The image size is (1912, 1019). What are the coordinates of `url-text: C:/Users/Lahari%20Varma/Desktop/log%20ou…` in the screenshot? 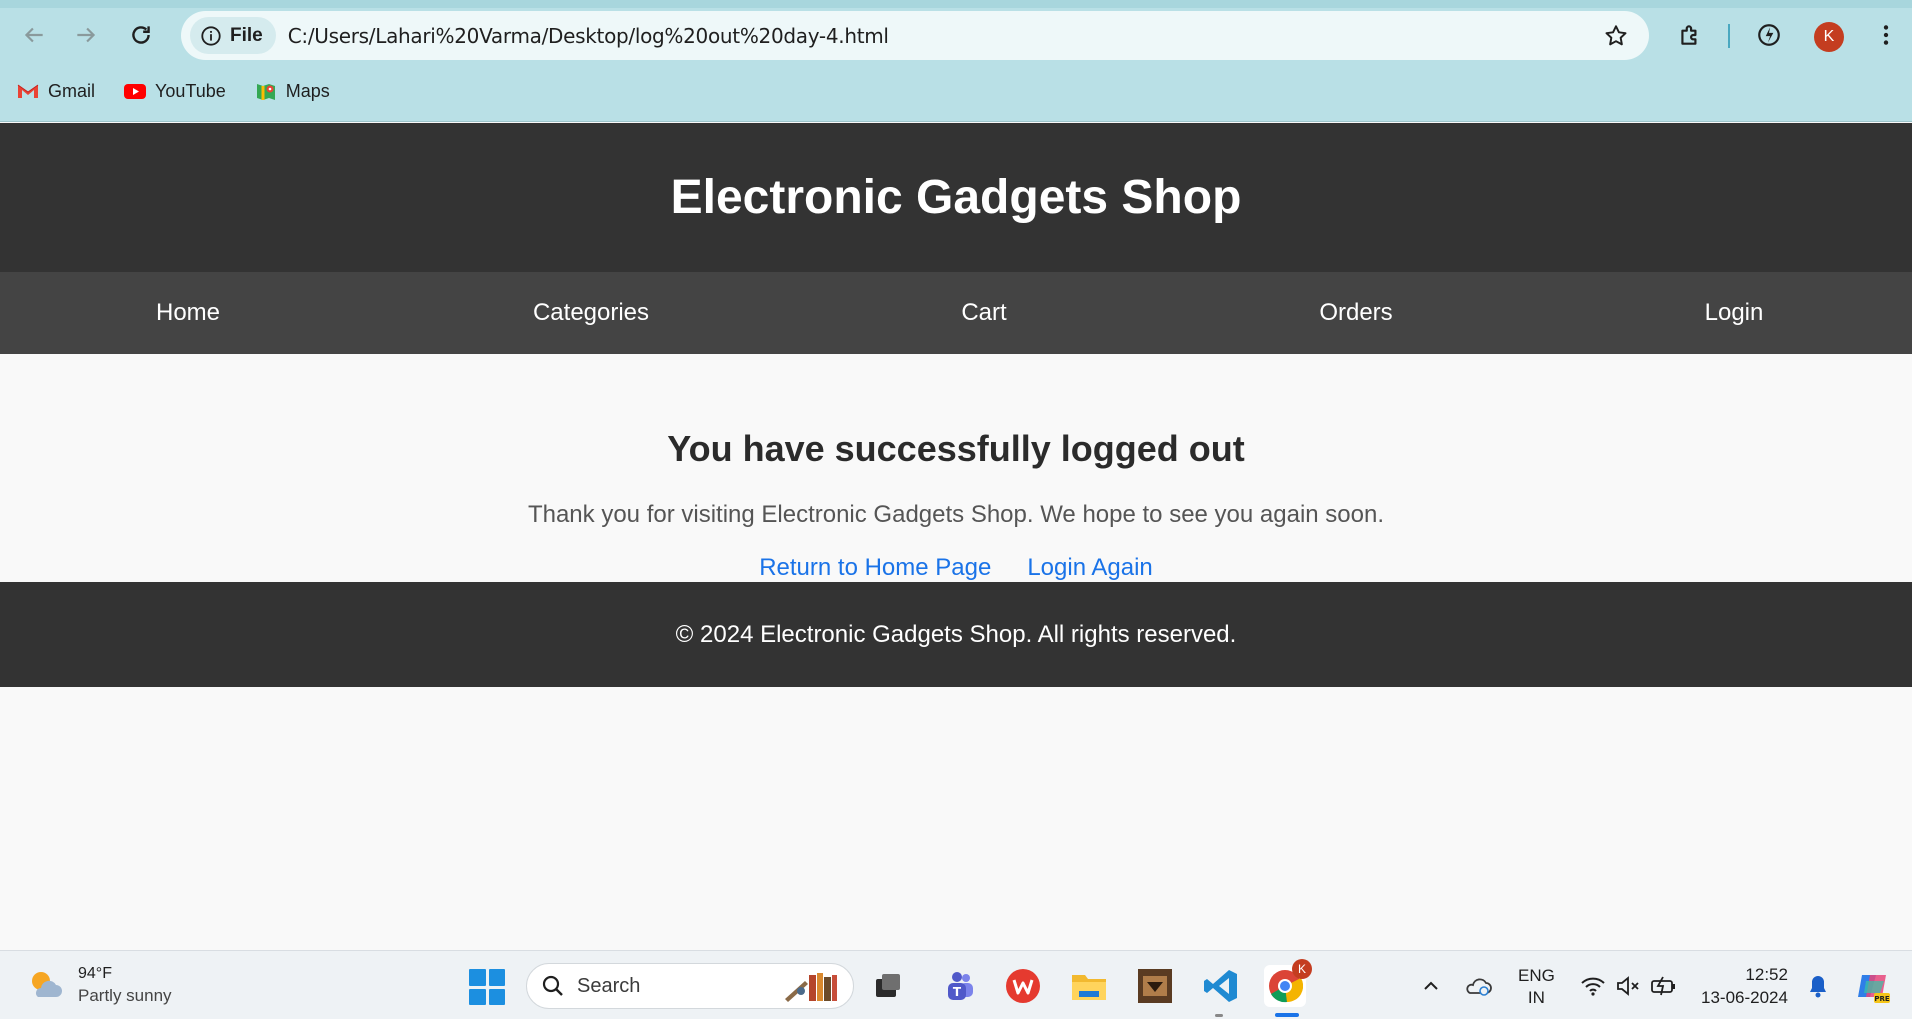 It's located at (588, 36).